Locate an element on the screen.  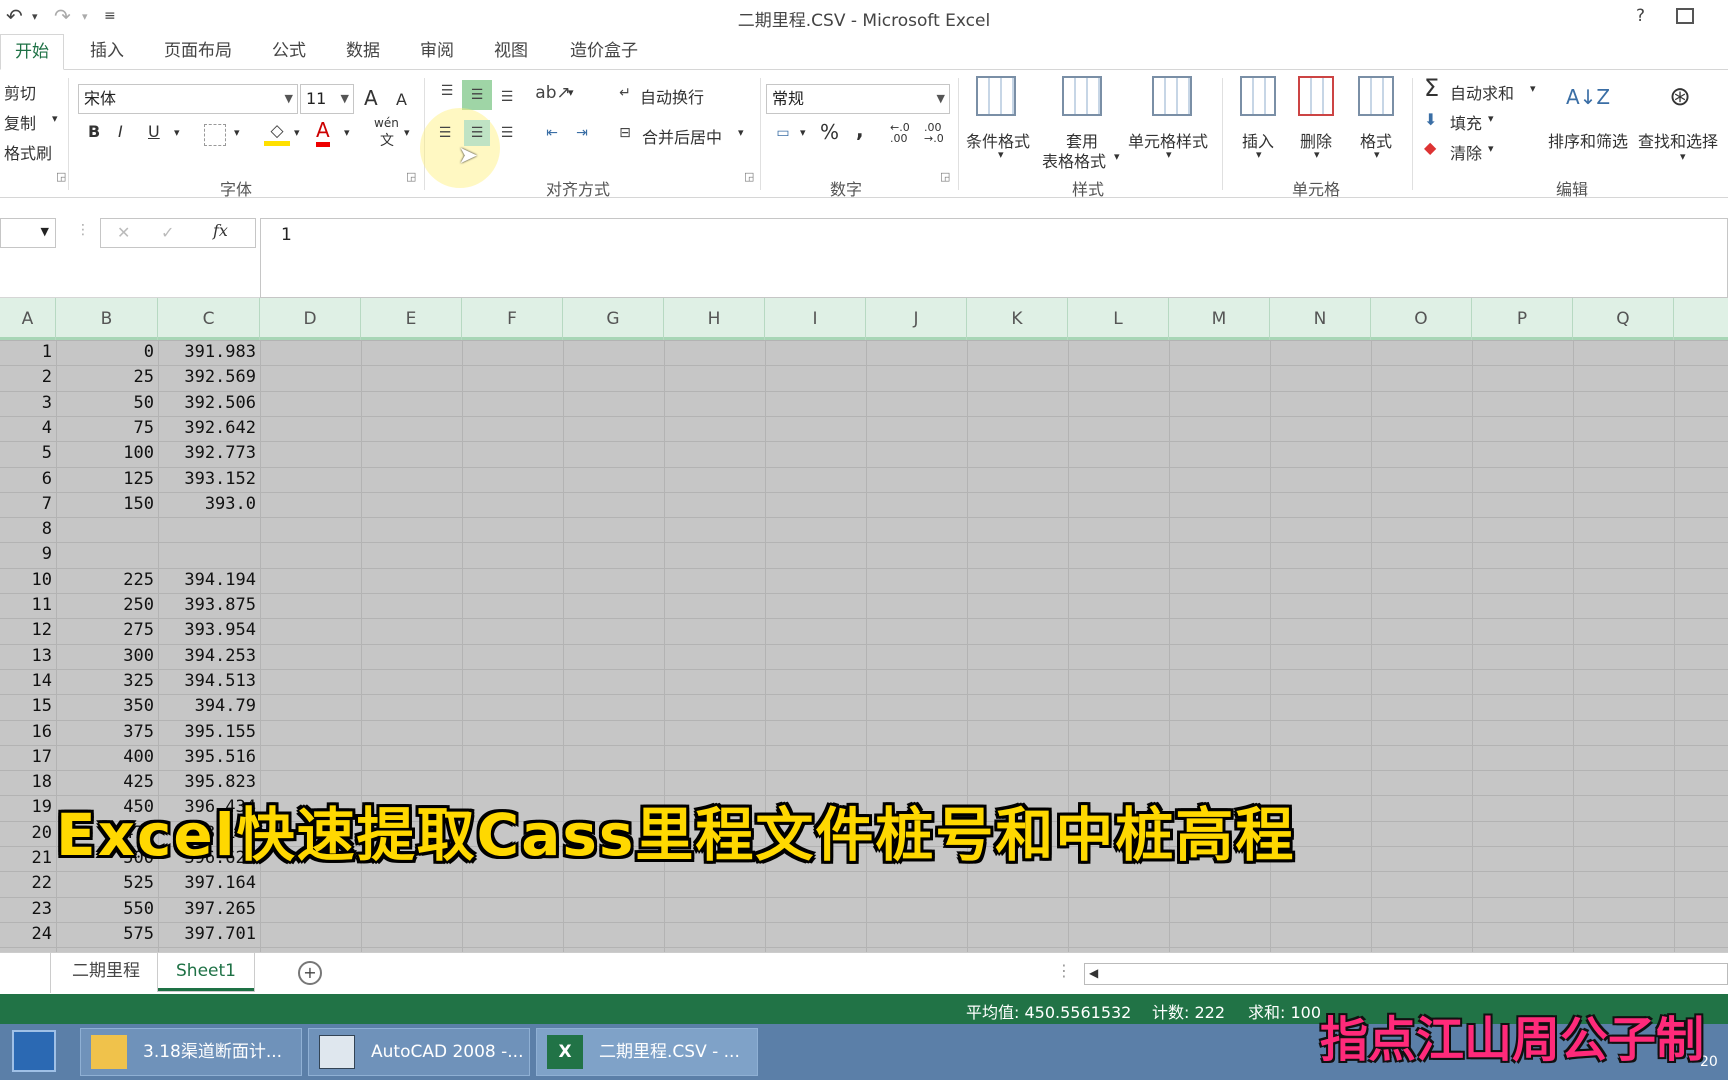
number-launcher-icon: ◲ is located at coordinates (945, 176).